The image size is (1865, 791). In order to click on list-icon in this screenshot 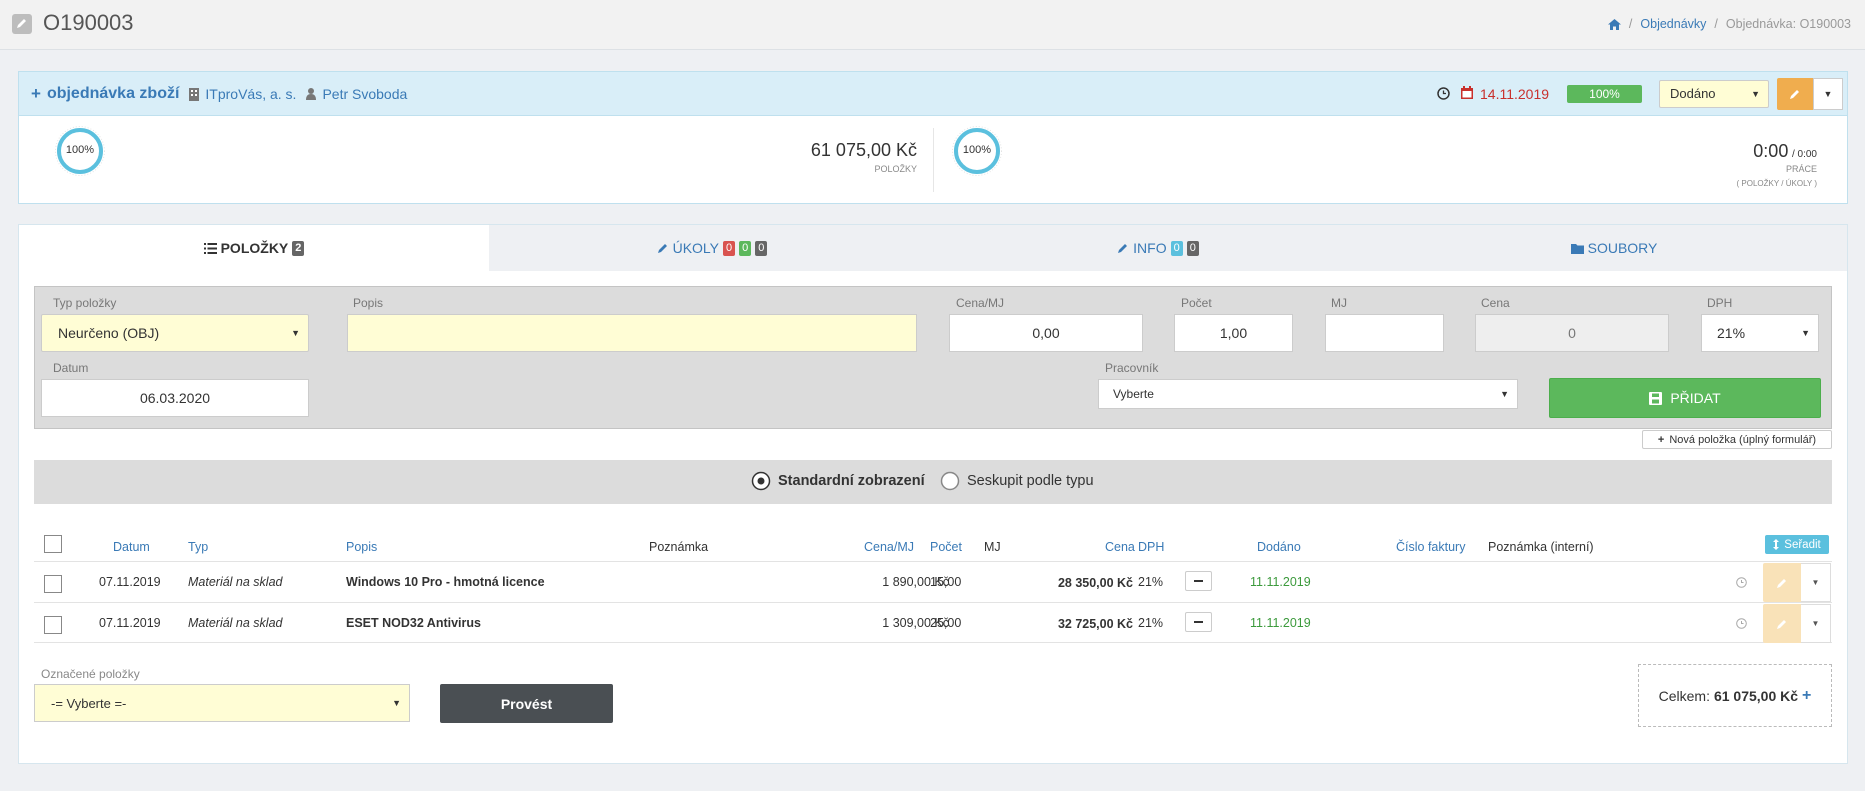, I will do `click(210, 248)`.